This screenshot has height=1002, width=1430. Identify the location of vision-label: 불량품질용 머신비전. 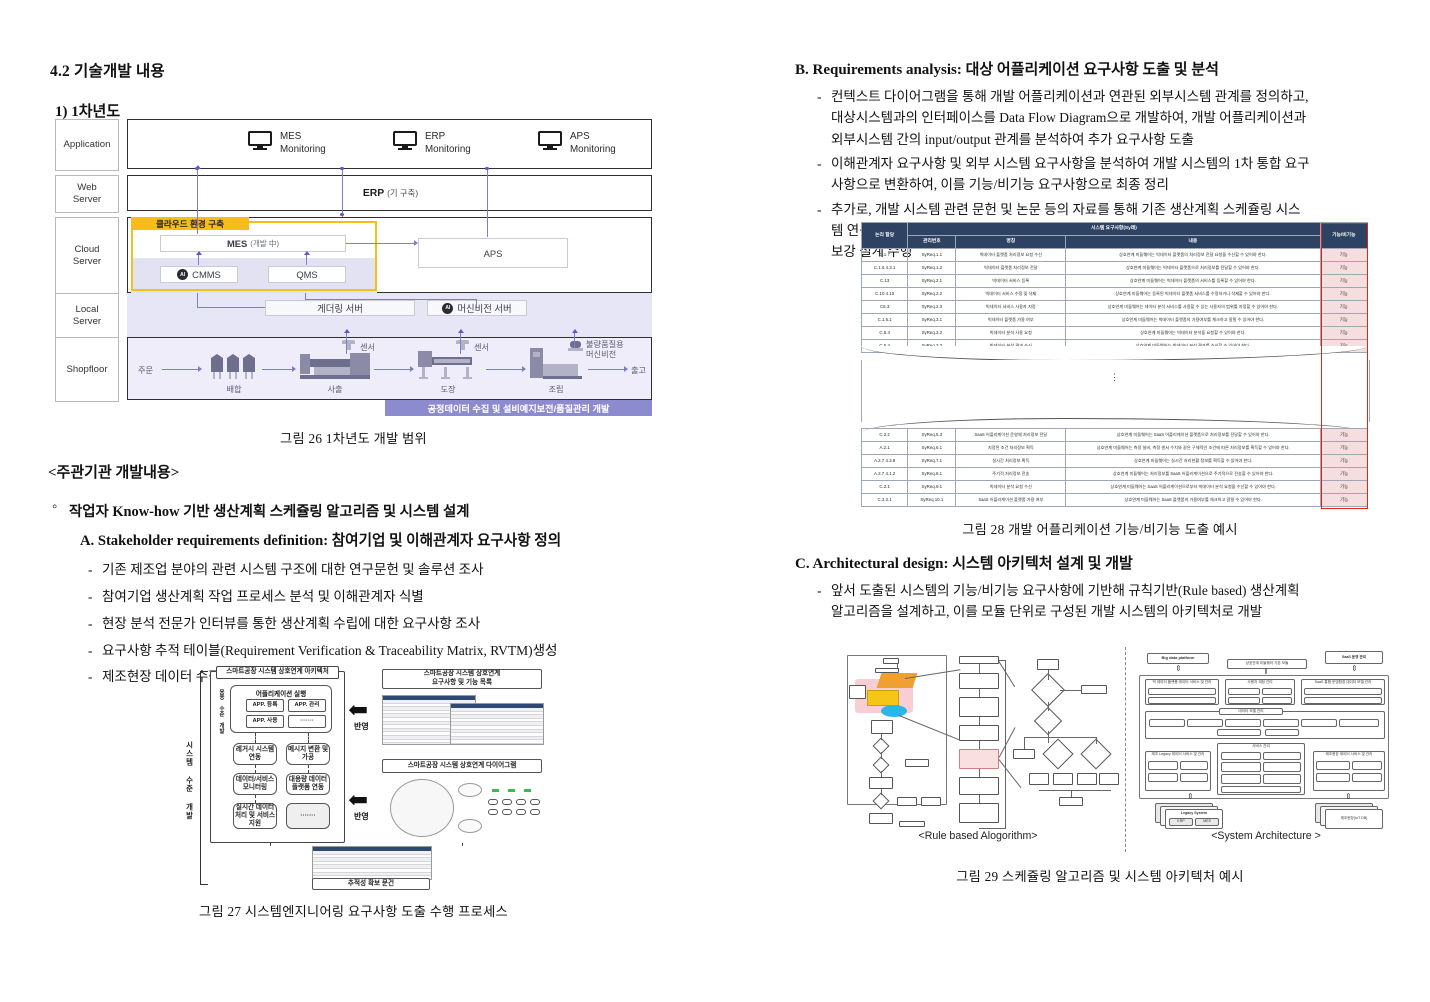
(605, 350).